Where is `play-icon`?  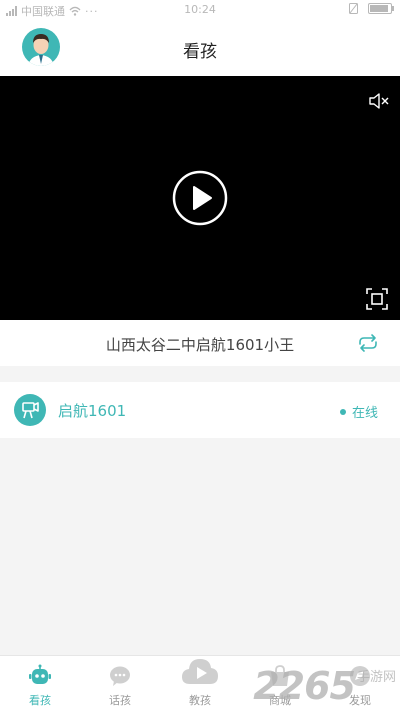
play-icon is located at coordinates (200, 198).